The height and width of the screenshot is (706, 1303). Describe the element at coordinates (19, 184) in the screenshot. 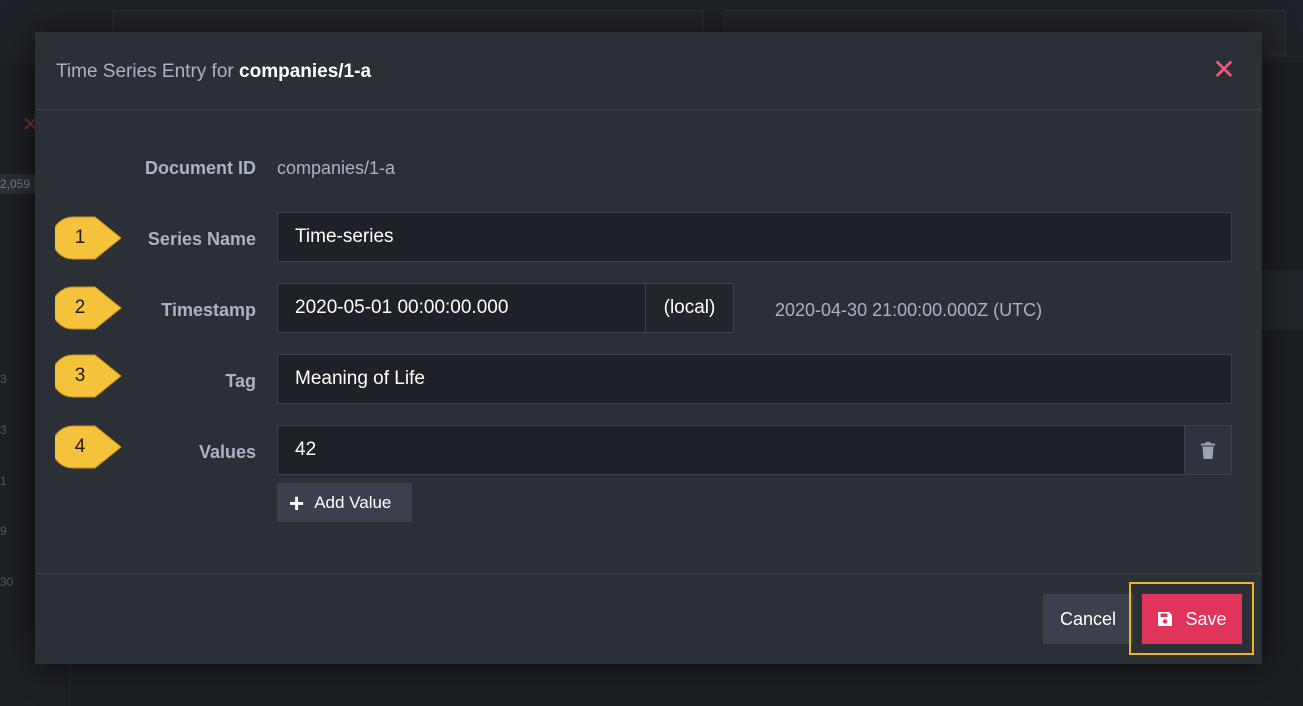

I see `background-badge: 2,059` at that location.